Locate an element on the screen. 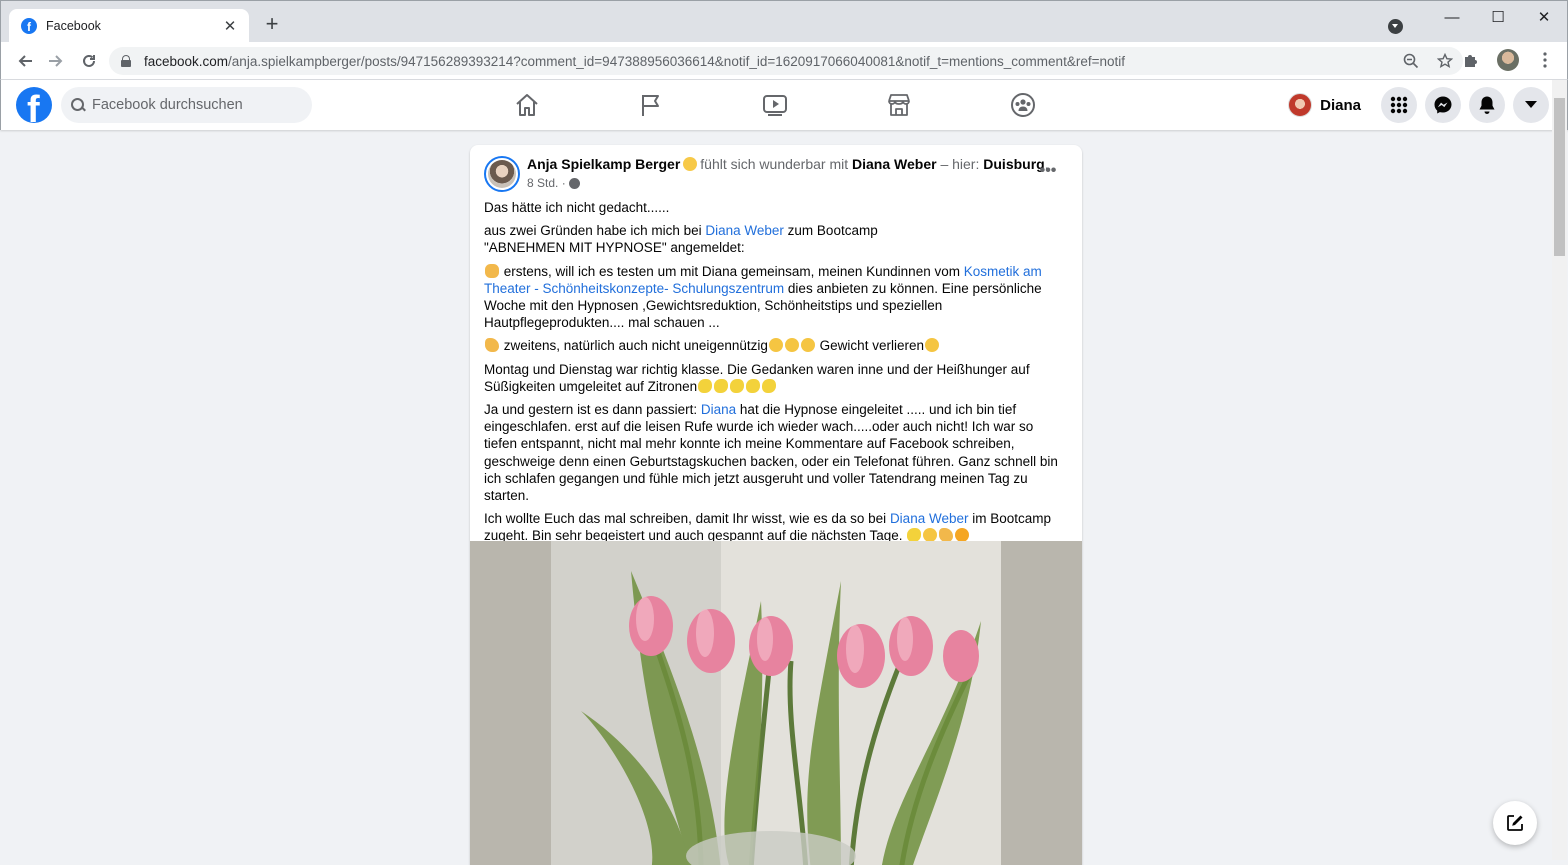 Image resolution: width=1568 pixels, height=865 pixels. zoom-out-icon is located at coordinates (1411, 61).